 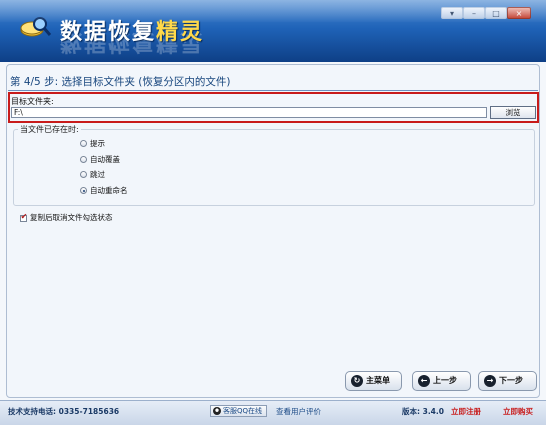 I want to click on app-title-part2: 精灵, so click(x=180, y=32).